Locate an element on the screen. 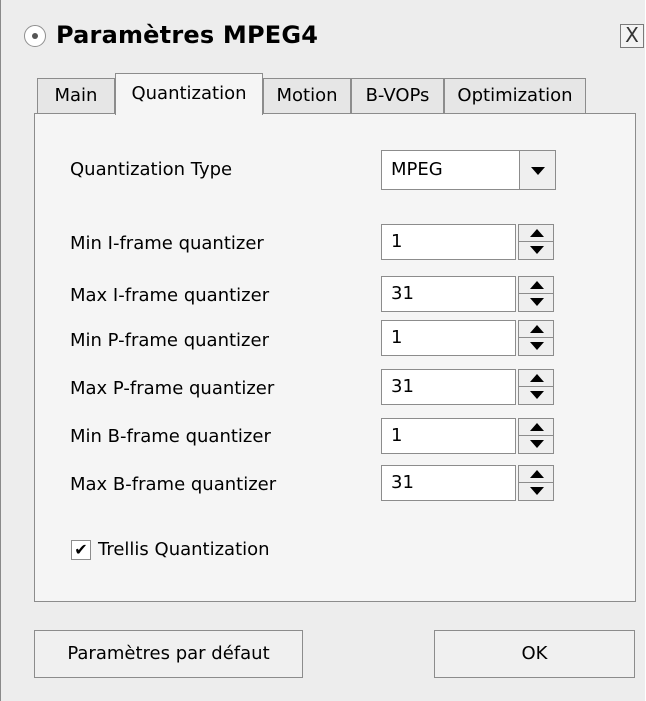 The height and width of the screenshot is (701, 646). tab-b-vops: B-VOPs is located at coordinates (397, 95).